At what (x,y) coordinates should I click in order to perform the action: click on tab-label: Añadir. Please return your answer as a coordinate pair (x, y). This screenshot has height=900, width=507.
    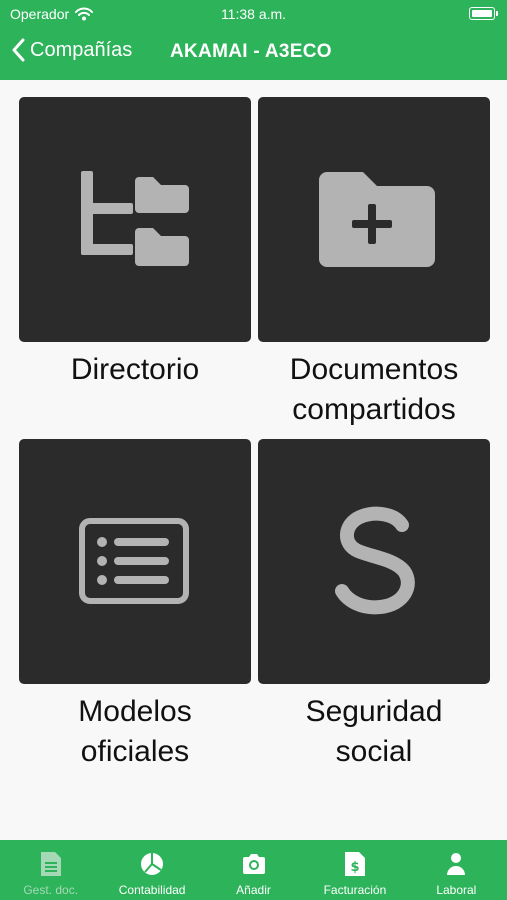
    Looking at the image, I should click on (253, 890).